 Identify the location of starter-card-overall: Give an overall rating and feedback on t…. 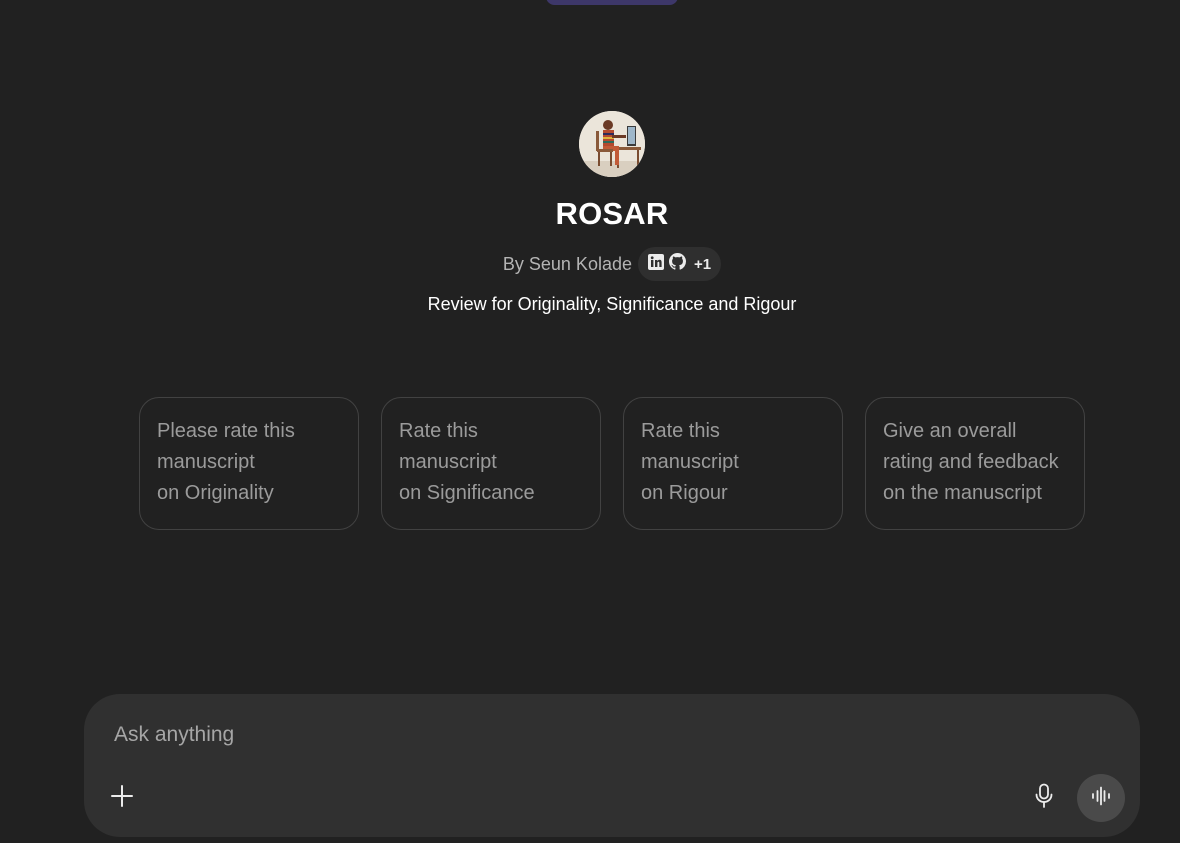
(975, 463).